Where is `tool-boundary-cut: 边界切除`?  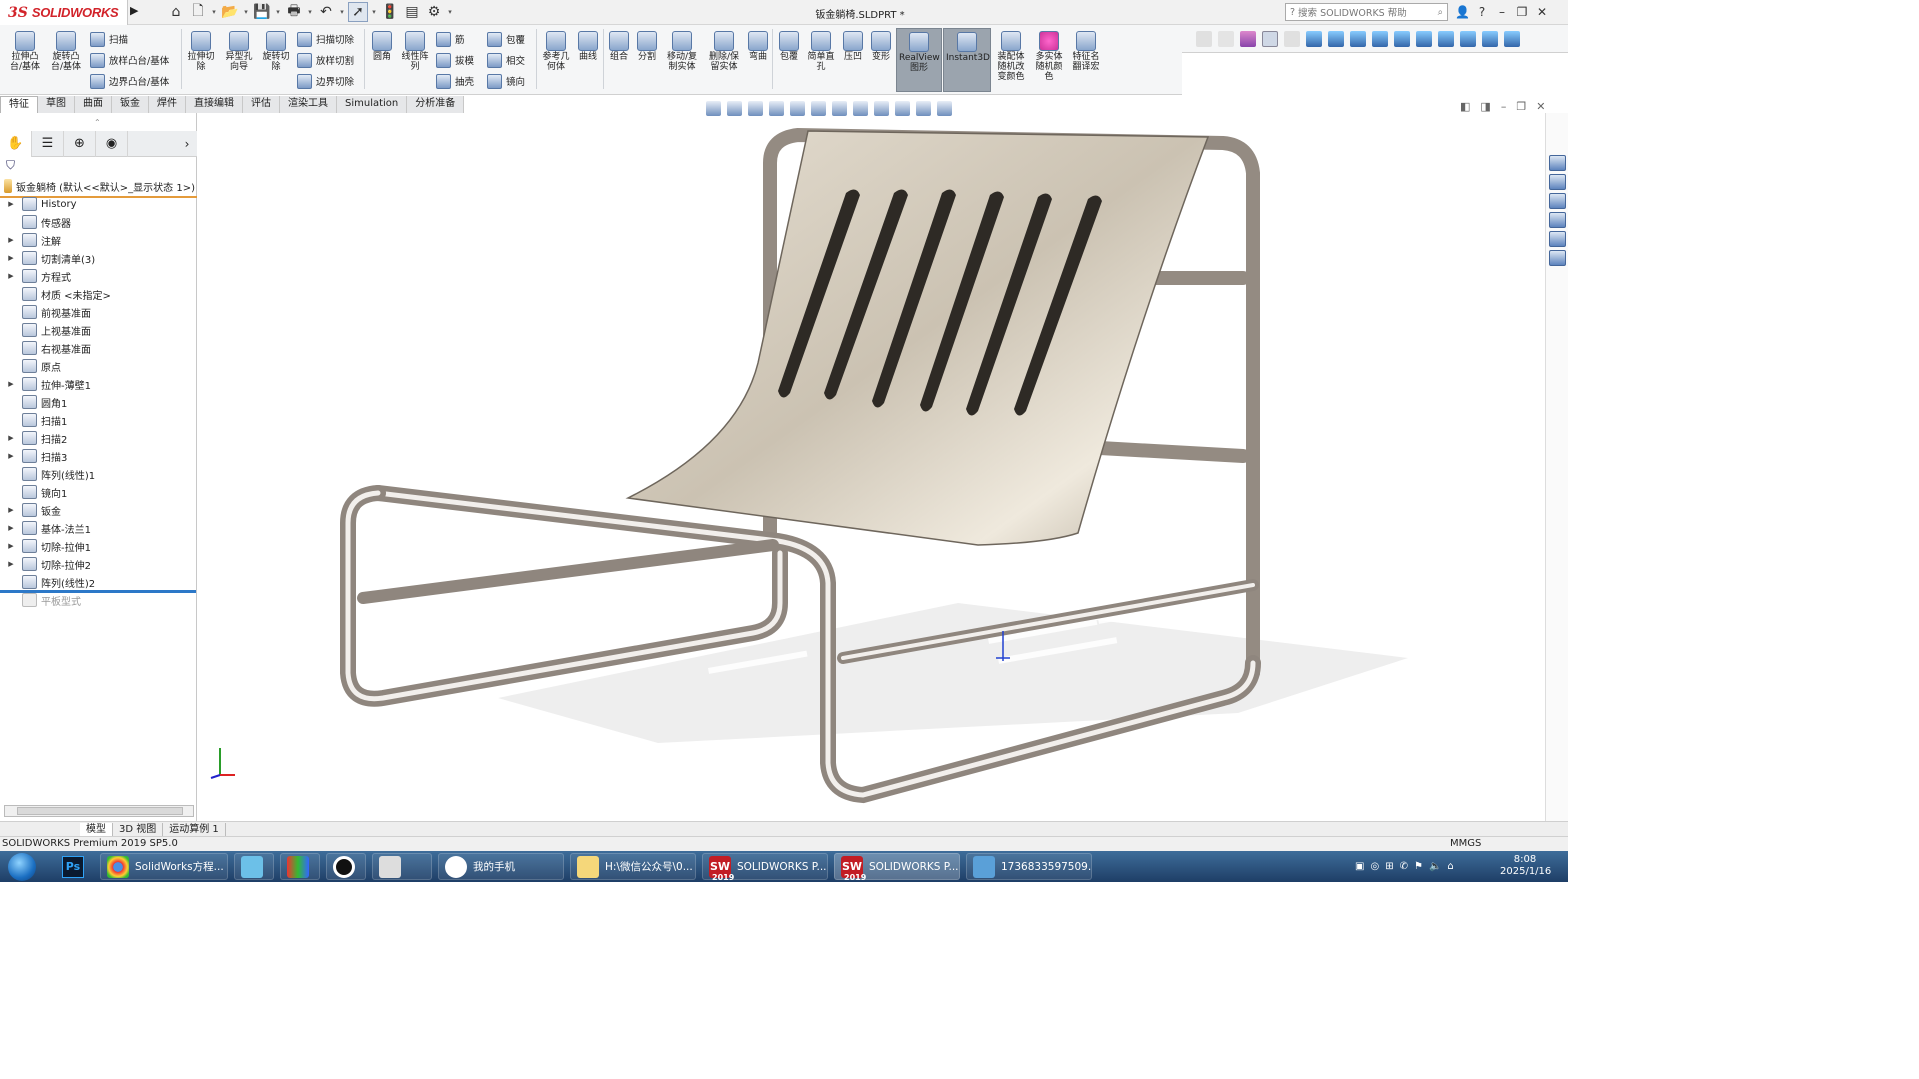 tool-boundary-cut: 边界切除 is located at coordinates (325, 81).